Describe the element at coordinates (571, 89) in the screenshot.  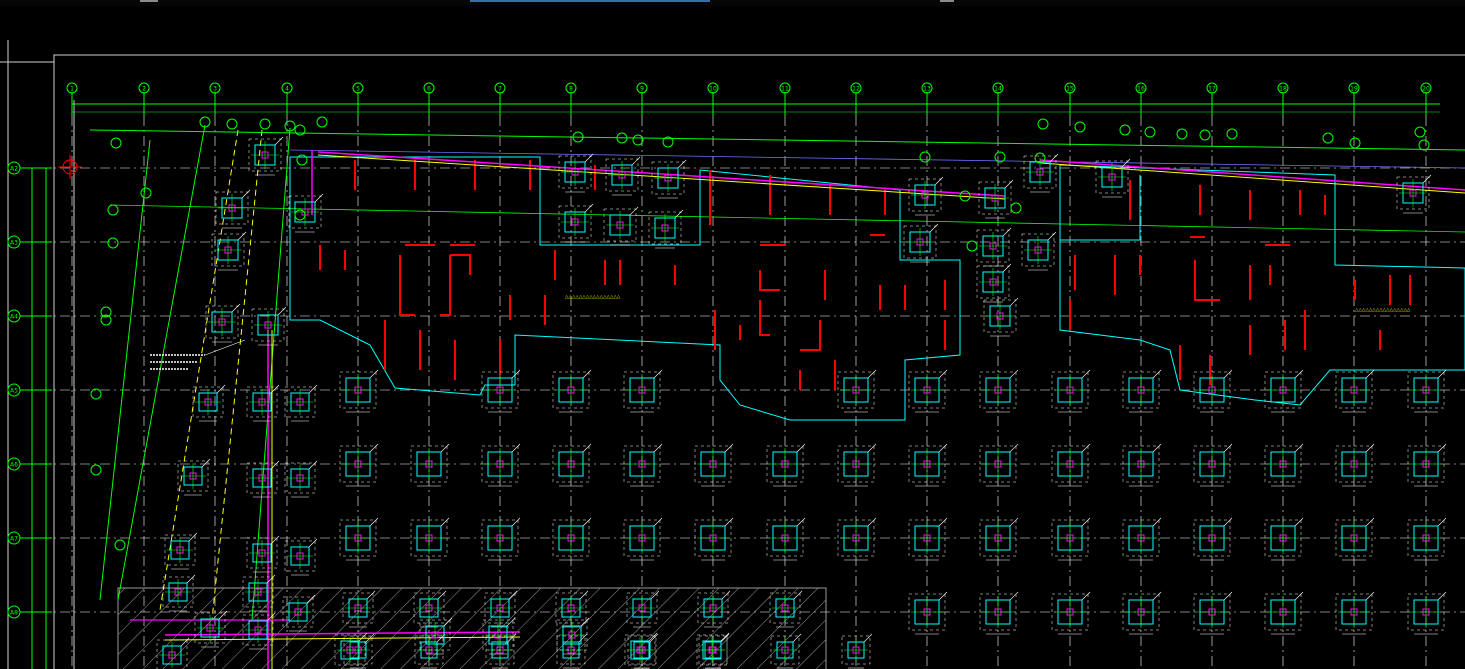
I see `column-bubble-text: 8` at that location.